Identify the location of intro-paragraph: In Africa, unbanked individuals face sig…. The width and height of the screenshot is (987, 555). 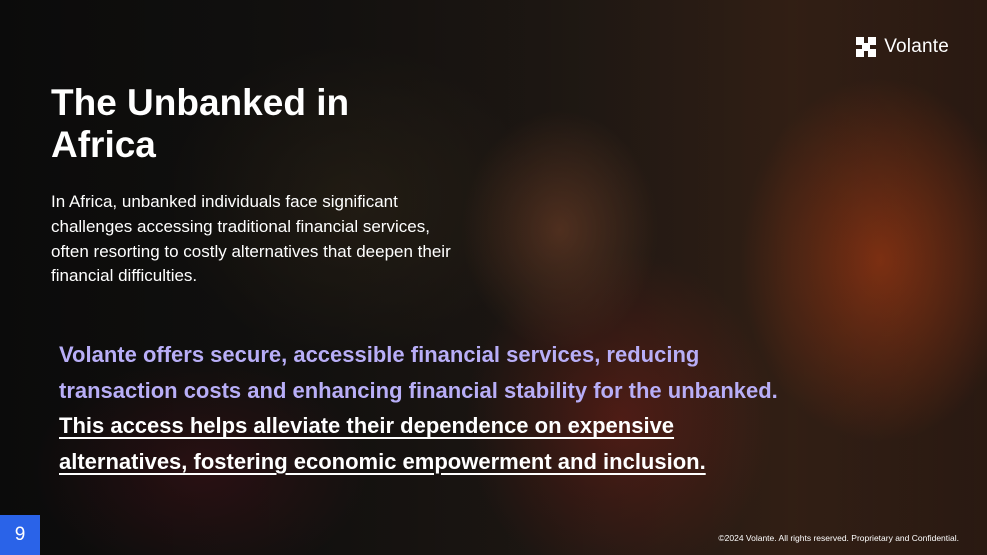
(286, 239).